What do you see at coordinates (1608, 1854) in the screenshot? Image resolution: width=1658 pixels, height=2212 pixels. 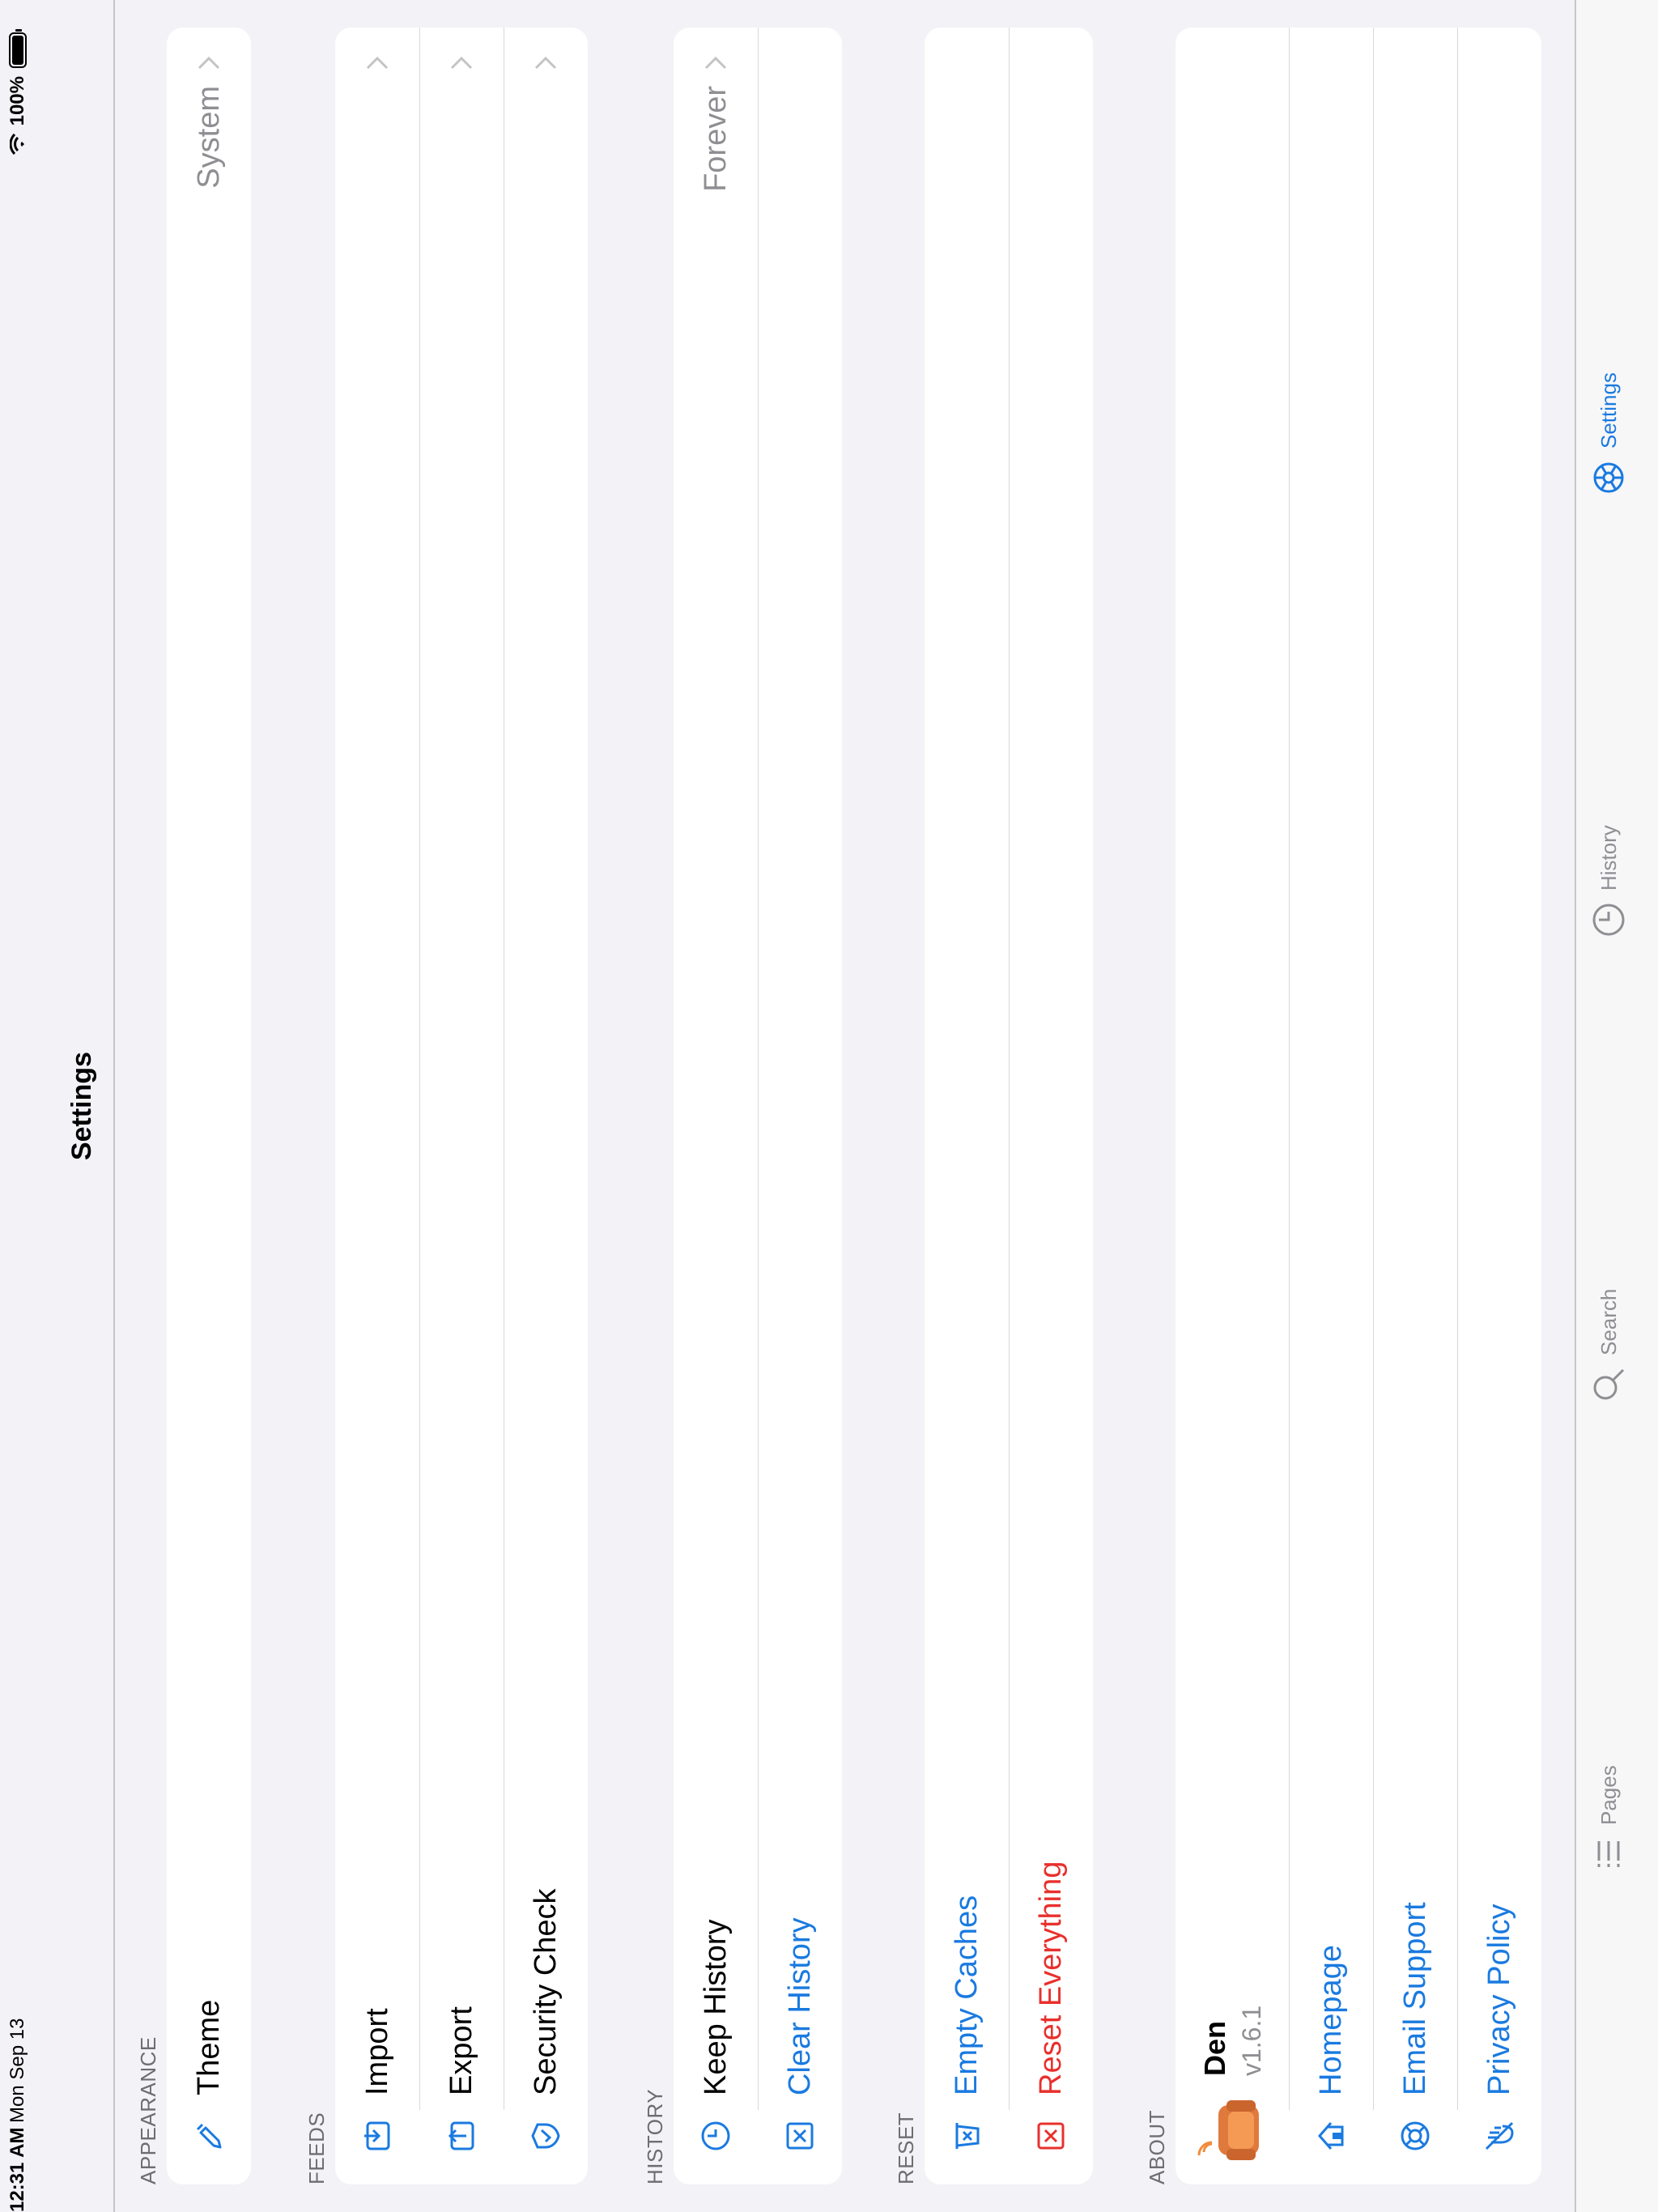 I see `list-icon` at bounding box center [1608, 1854].